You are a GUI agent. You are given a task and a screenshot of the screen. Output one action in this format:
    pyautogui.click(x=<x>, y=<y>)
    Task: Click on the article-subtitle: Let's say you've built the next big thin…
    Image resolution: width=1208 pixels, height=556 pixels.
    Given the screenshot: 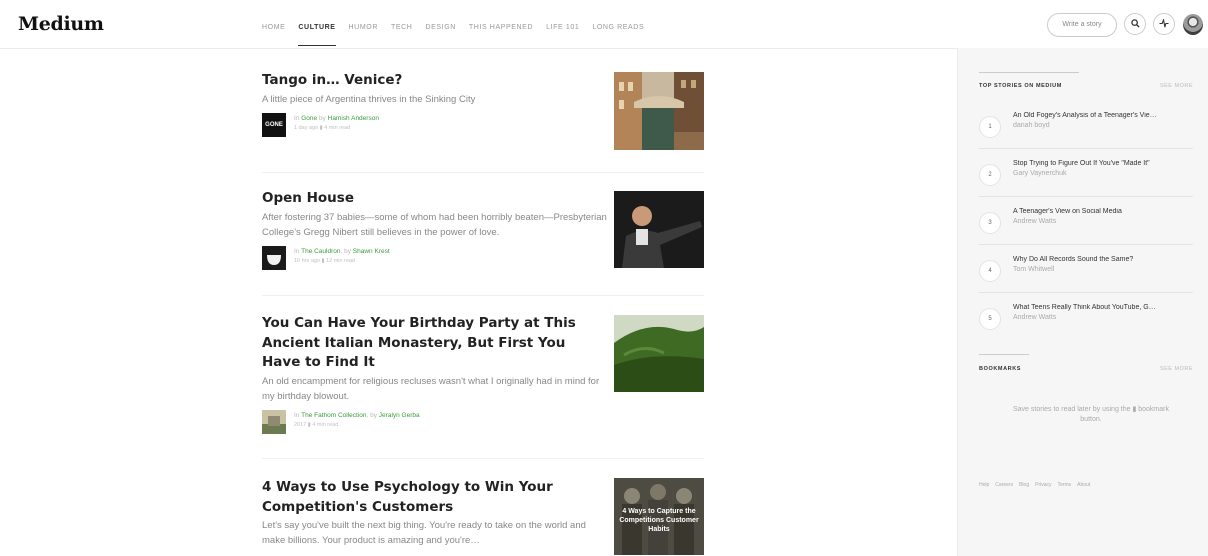 What is the action you would take?
    pyautogui.click(x=424, y=533)
    